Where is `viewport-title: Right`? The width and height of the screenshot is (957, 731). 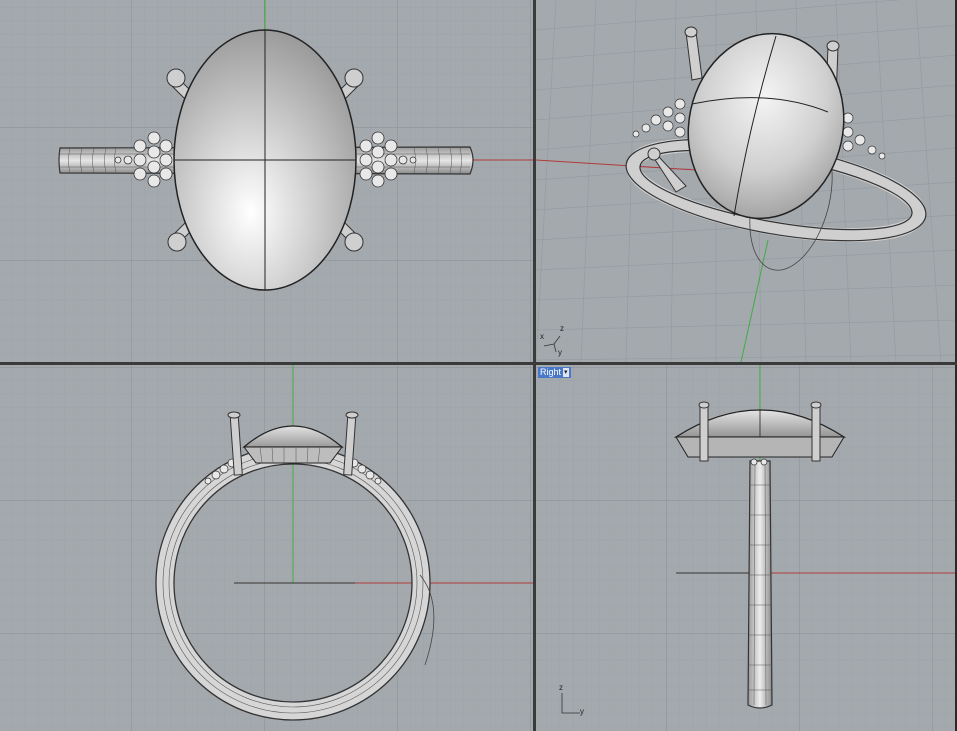 viewport-title: Right is located at coordinates (551, 372).